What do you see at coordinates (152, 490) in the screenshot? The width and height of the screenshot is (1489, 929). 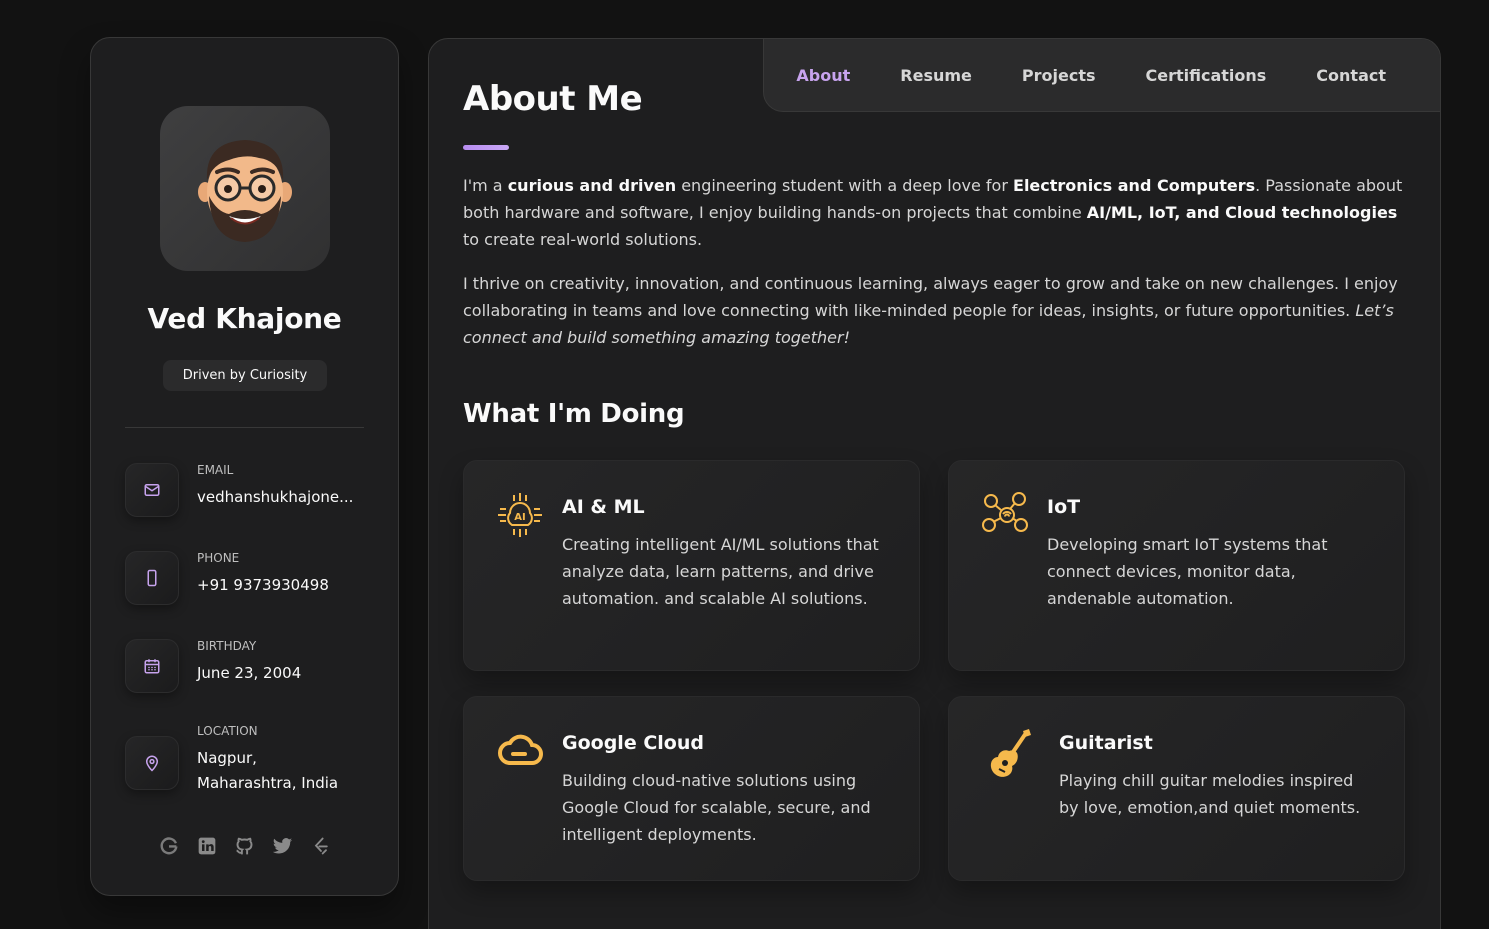 I see `mail-icon` at bounding box center [152, 490].